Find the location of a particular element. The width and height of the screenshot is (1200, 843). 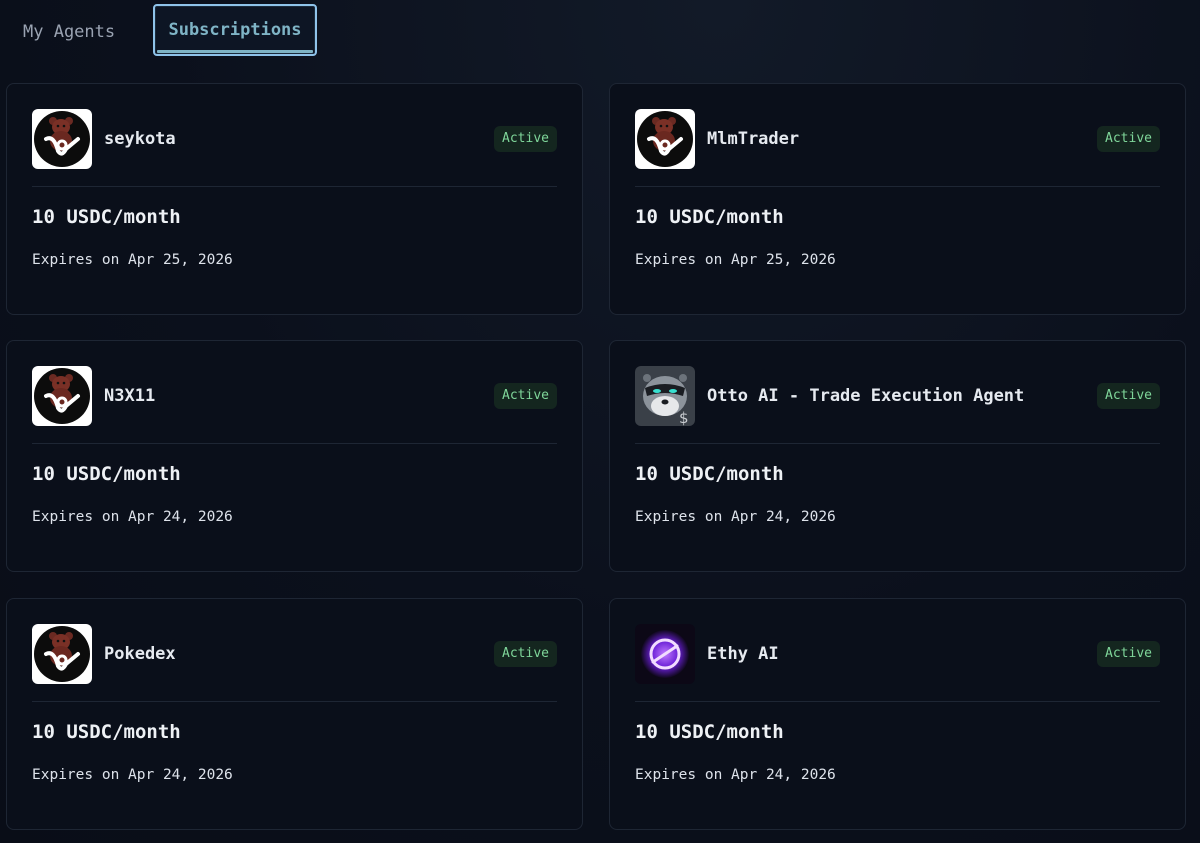

card-header: Ethy AI Active is located at coordinates (897, 654).